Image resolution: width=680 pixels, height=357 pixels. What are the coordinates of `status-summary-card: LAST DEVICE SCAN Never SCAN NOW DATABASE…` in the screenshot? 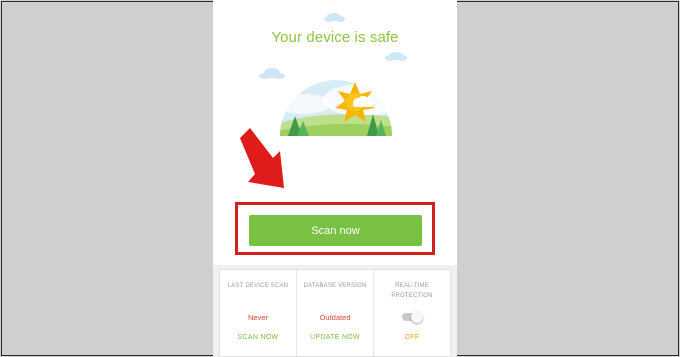 It's located at (335, 313).